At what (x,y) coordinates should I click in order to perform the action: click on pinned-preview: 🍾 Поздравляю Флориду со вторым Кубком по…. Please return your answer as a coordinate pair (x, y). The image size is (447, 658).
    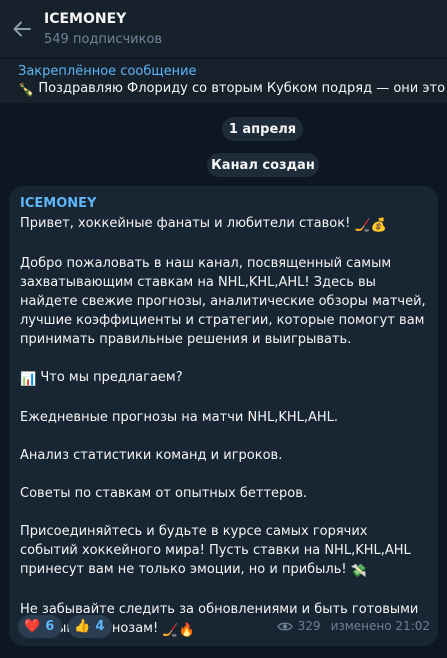
    Looking at the image, I should click on (232, 90).